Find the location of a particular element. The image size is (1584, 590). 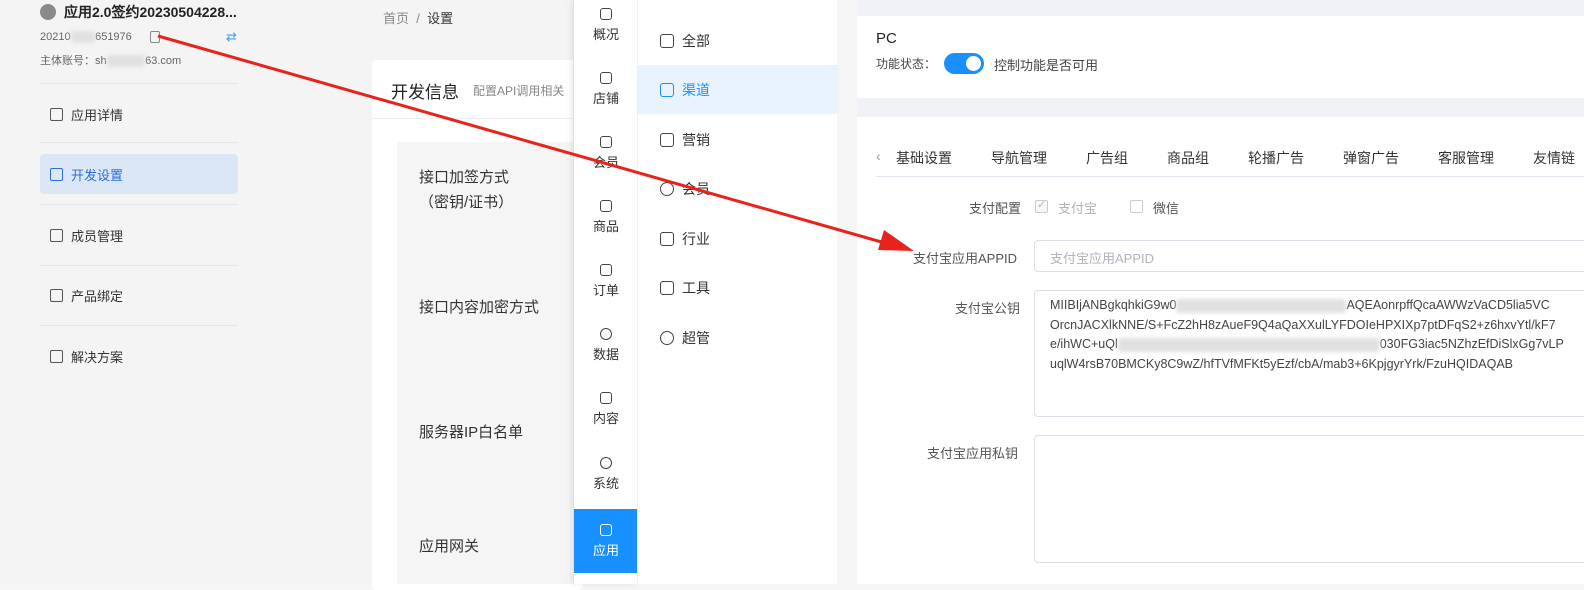

wechat-checkbox-label: 微信 is located at coordinates (1166, 207).